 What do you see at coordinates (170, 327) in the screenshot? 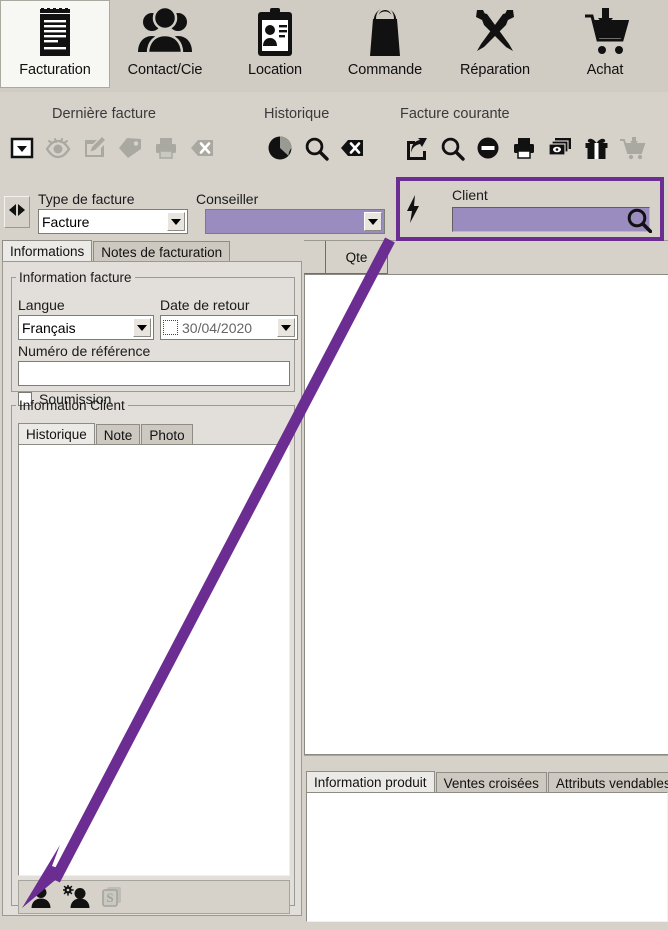
I see `date-de-retour-checkbox` at bounding box center [170, 327].